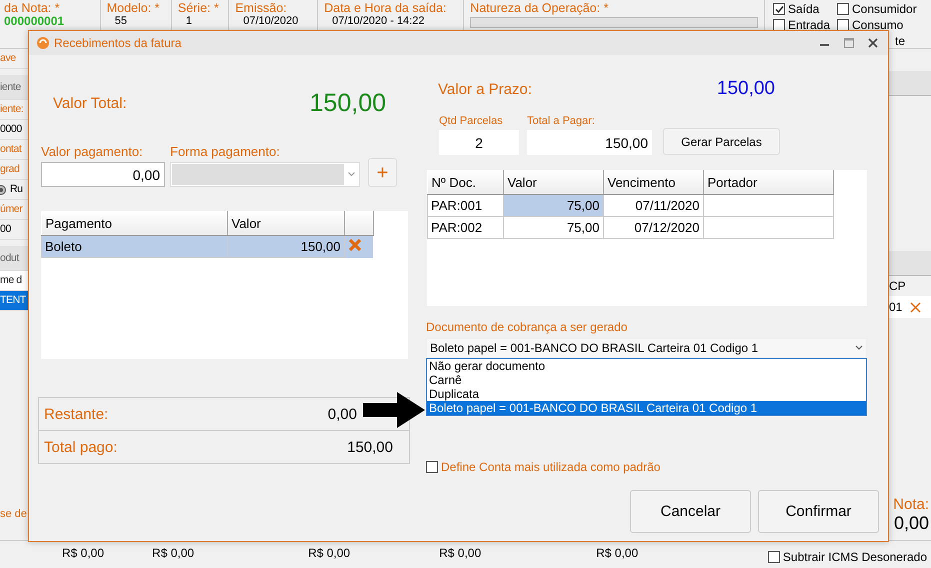 The height and width of the screenshot is (568, 931). What do you see at coordinates (35, 21) in the screenshot?
I see `note-number: 000000001` at bounding box center [35, 21].